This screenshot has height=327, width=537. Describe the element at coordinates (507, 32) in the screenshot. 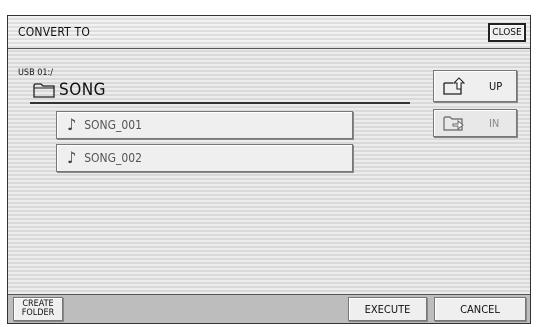

I see `close-button: CLOSE` at that location.